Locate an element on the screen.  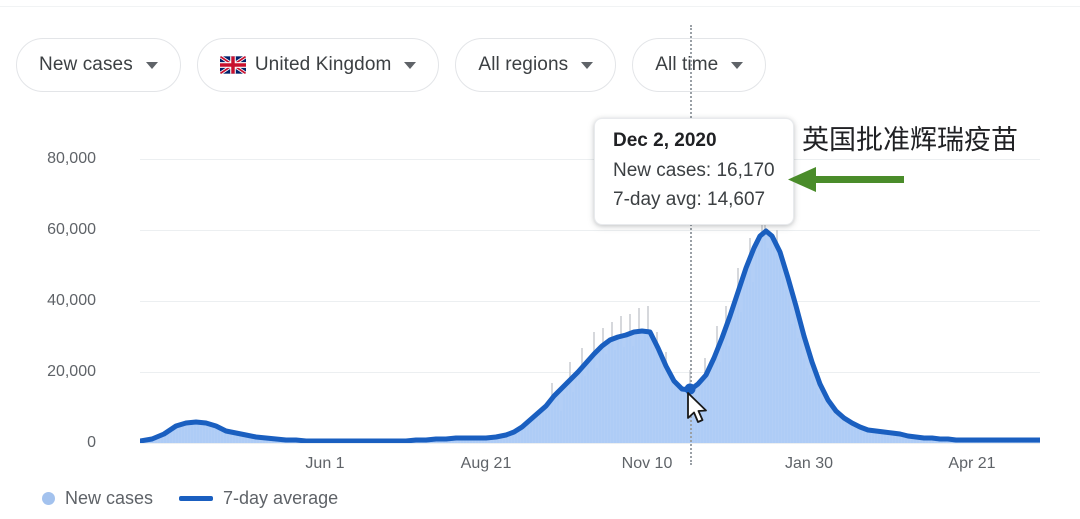
filter-chip-metric: New cases is located at coordinates (98, 65).